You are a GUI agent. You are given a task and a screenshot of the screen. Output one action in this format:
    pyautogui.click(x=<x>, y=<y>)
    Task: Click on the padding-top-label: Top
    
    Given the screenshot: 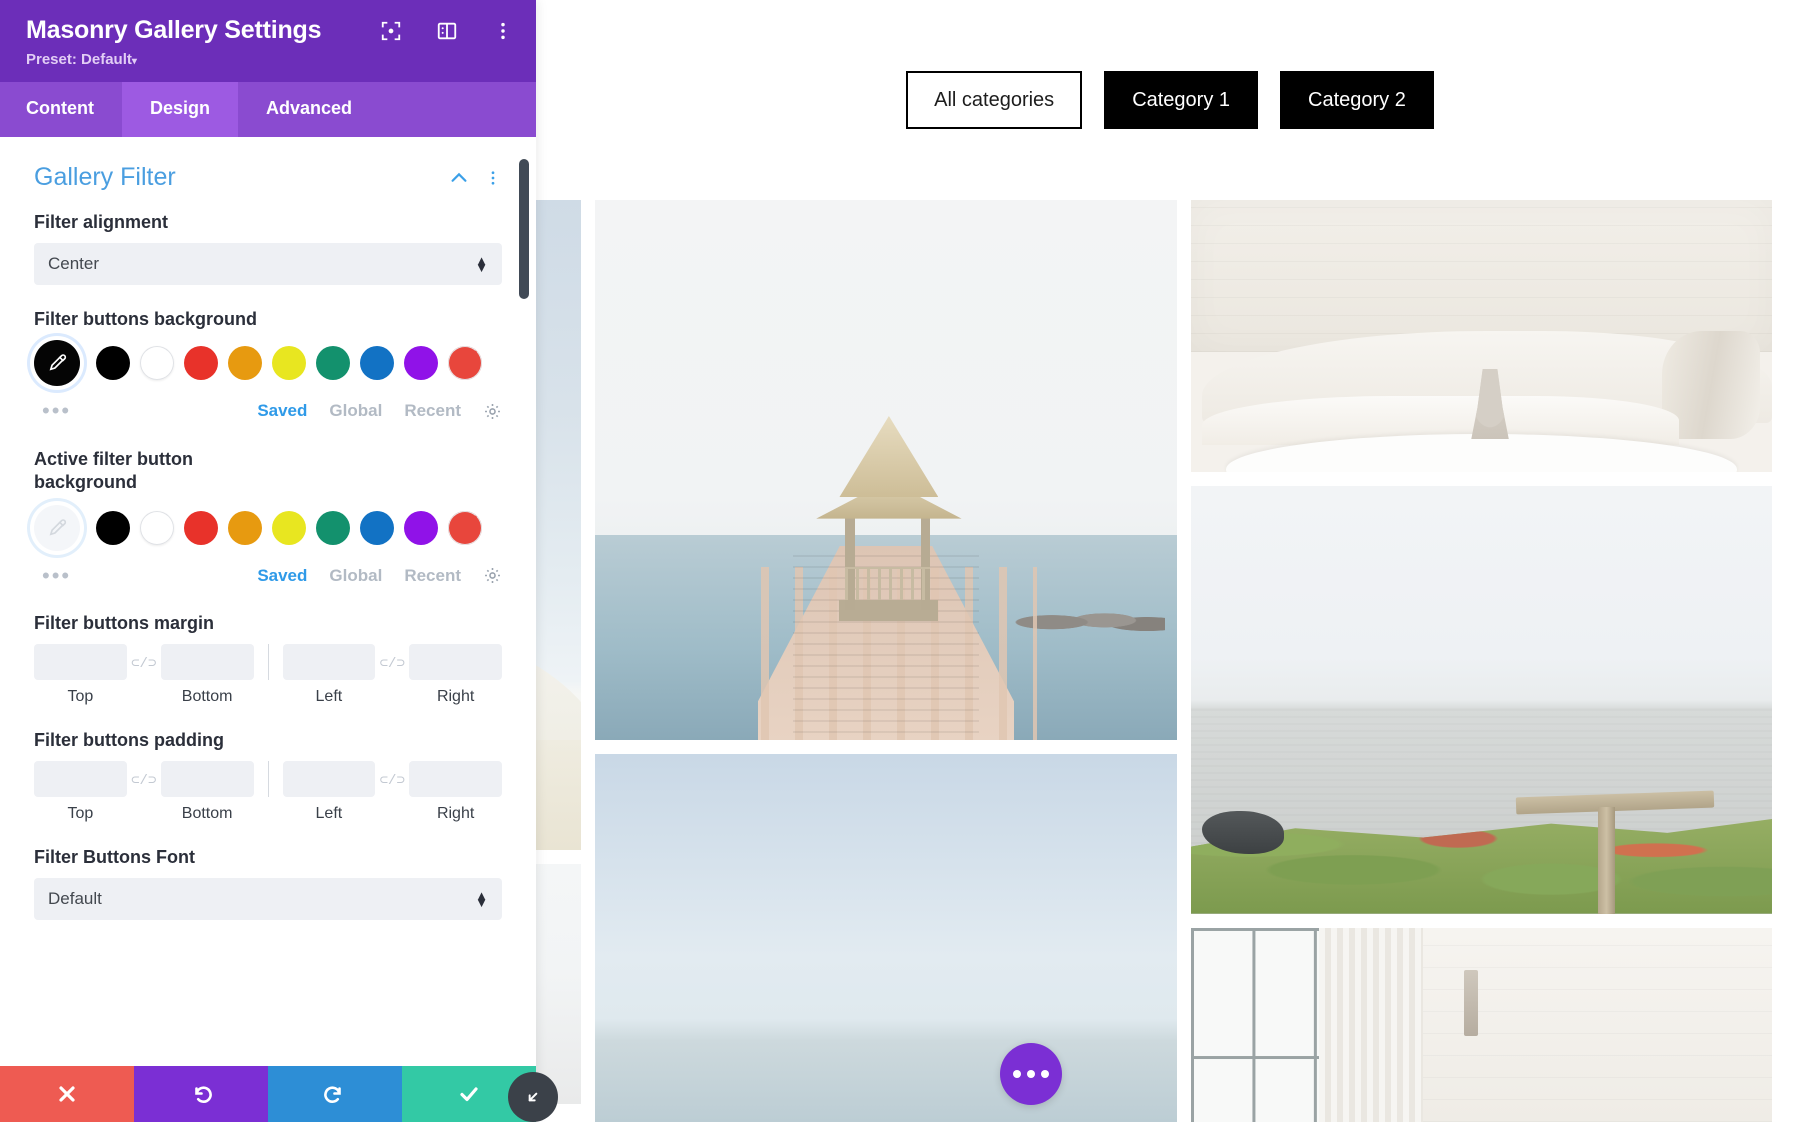 What is the action you would take?
    pyautogui.click(x=80, y=813)
    